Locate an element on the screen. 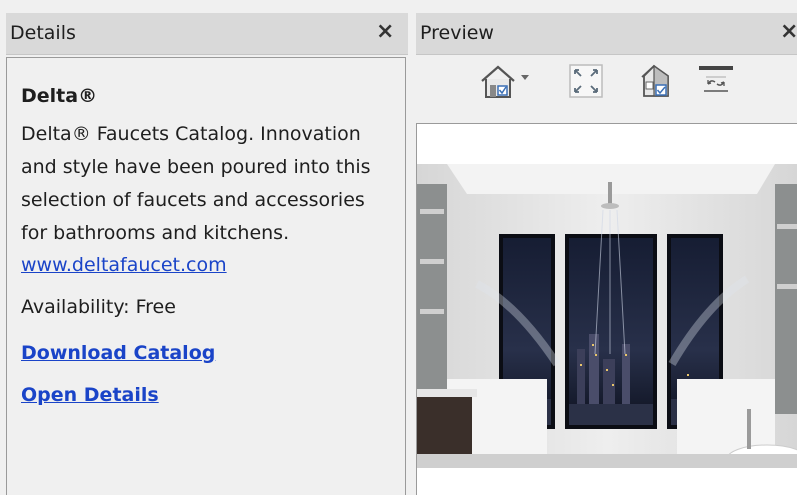  details-close-button: × is located at coordinates (385, 32).